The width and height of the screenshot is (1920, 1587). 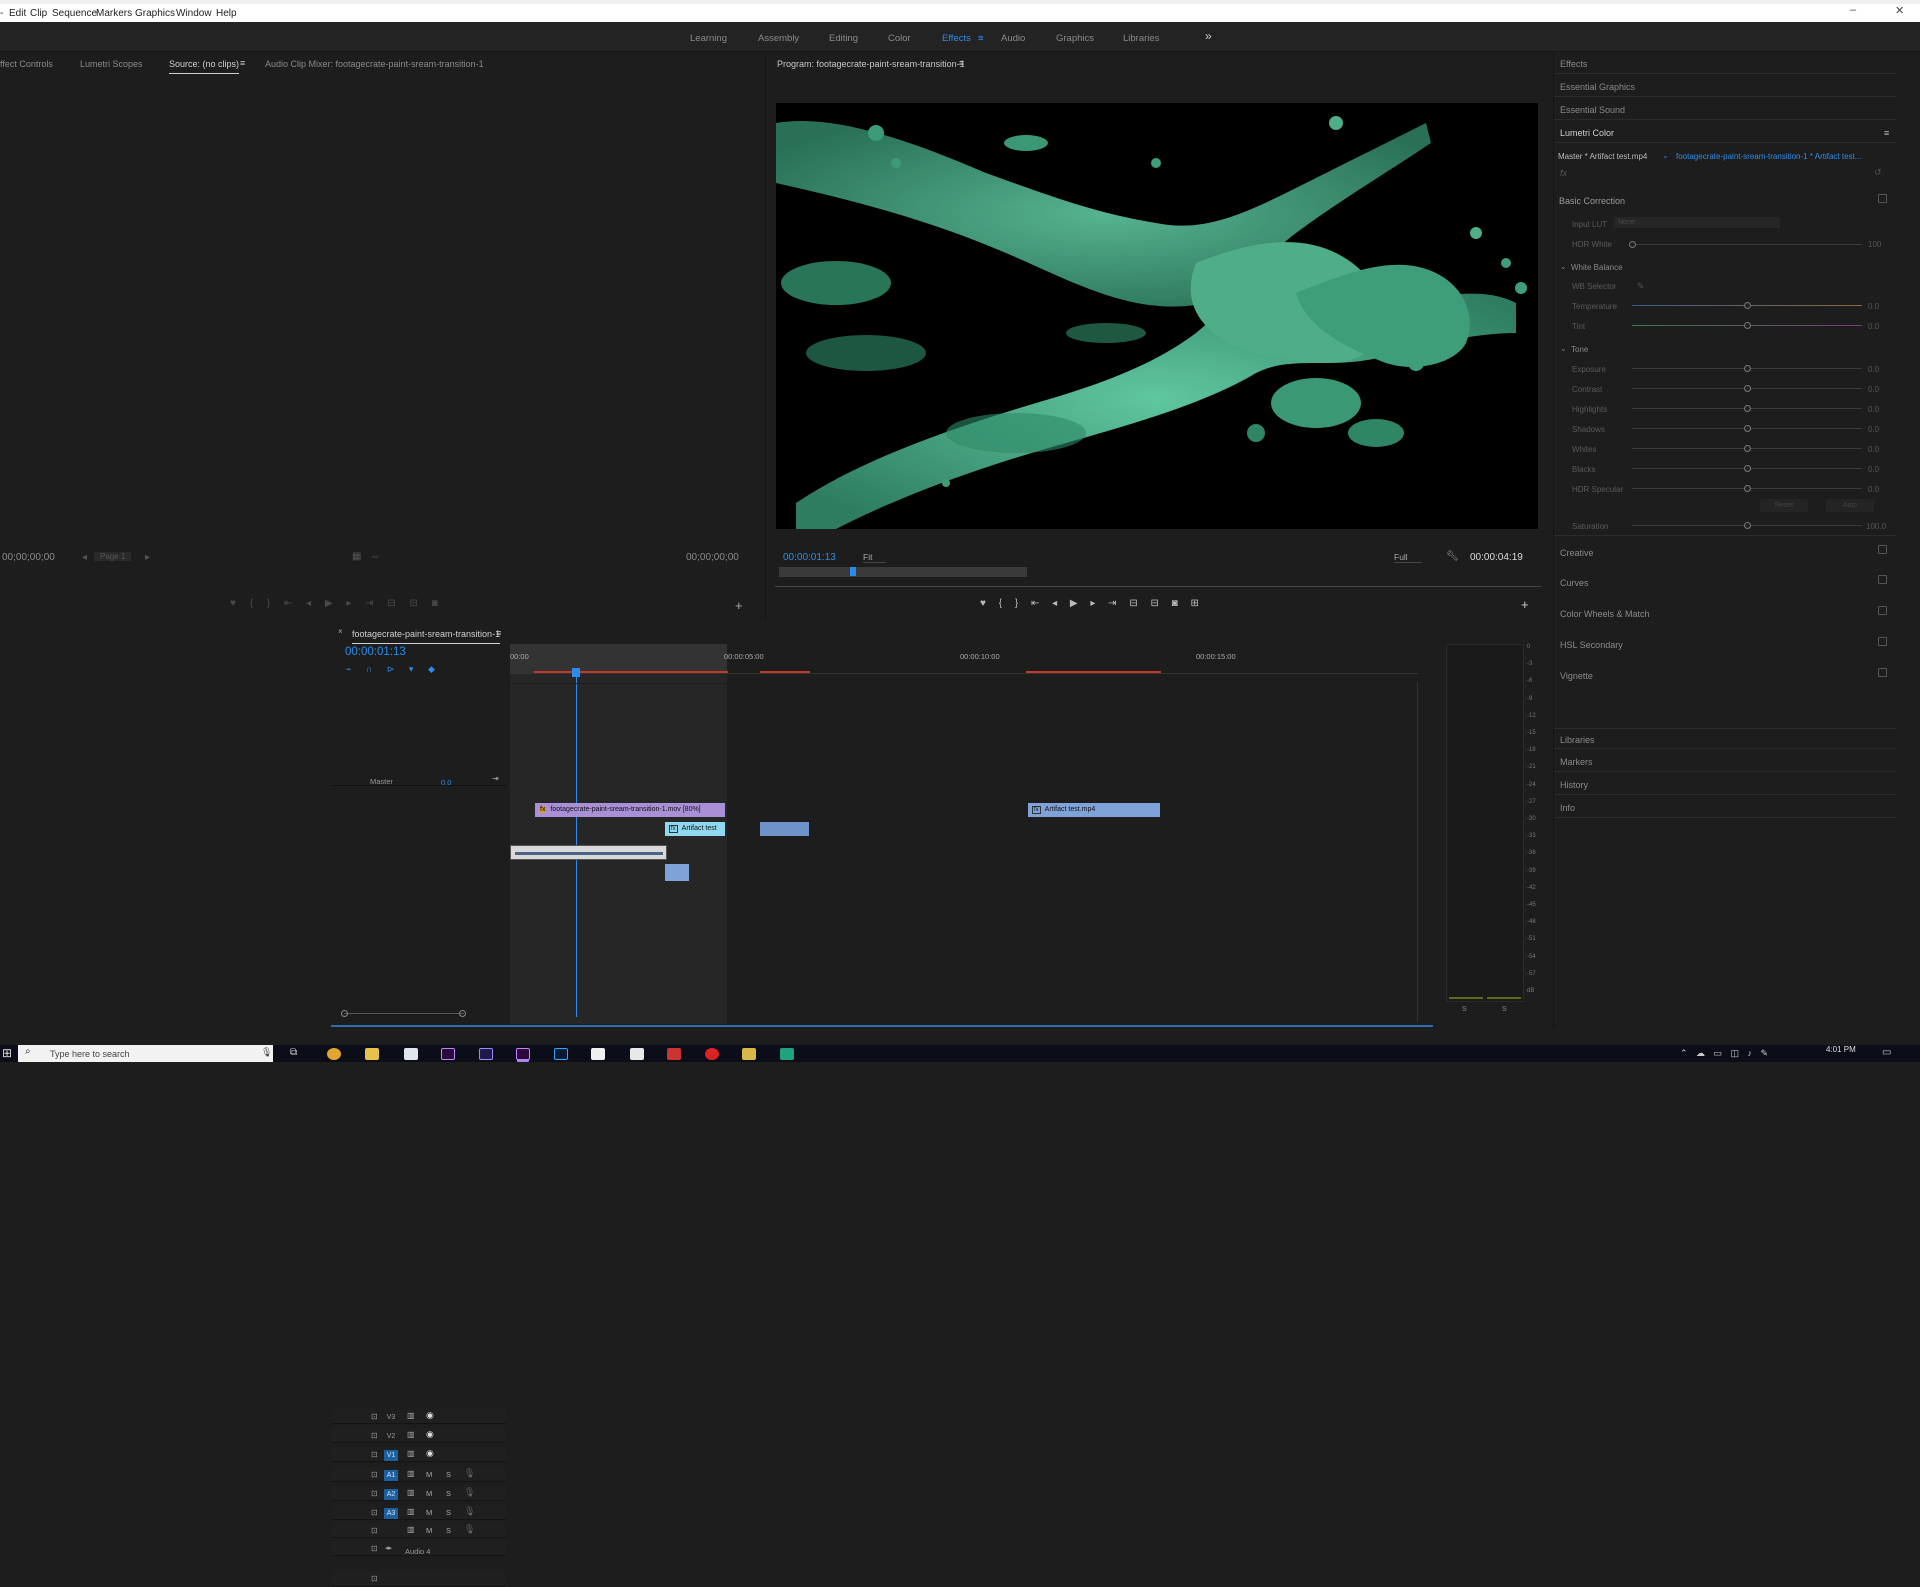 I want to click on panel-info: Info, so click(x=1725, y=807).